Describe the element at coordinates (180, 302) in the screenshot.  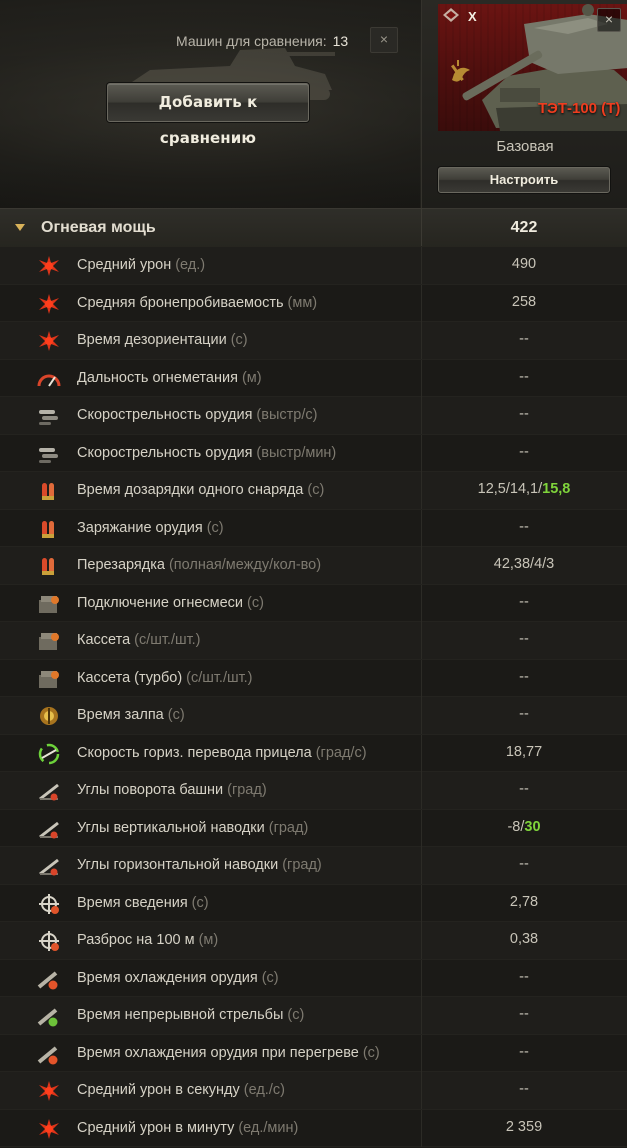
I see `stat-name: Средняя бронепробиваемость` at that location.